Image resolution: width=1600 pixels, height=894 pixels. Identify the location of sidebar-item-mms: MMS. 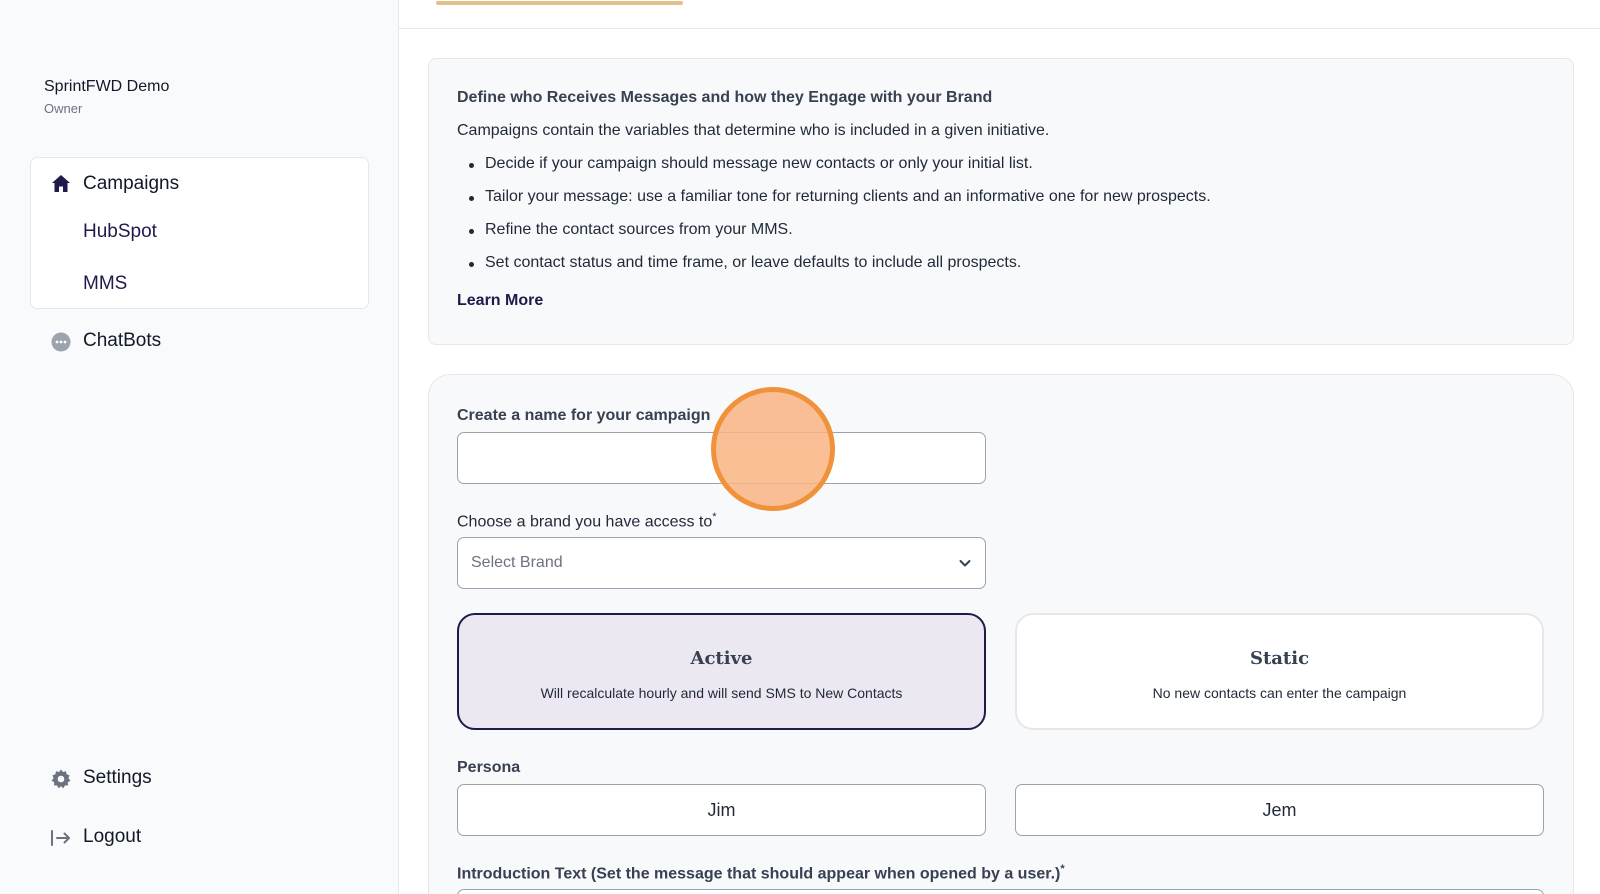
(105, 284).